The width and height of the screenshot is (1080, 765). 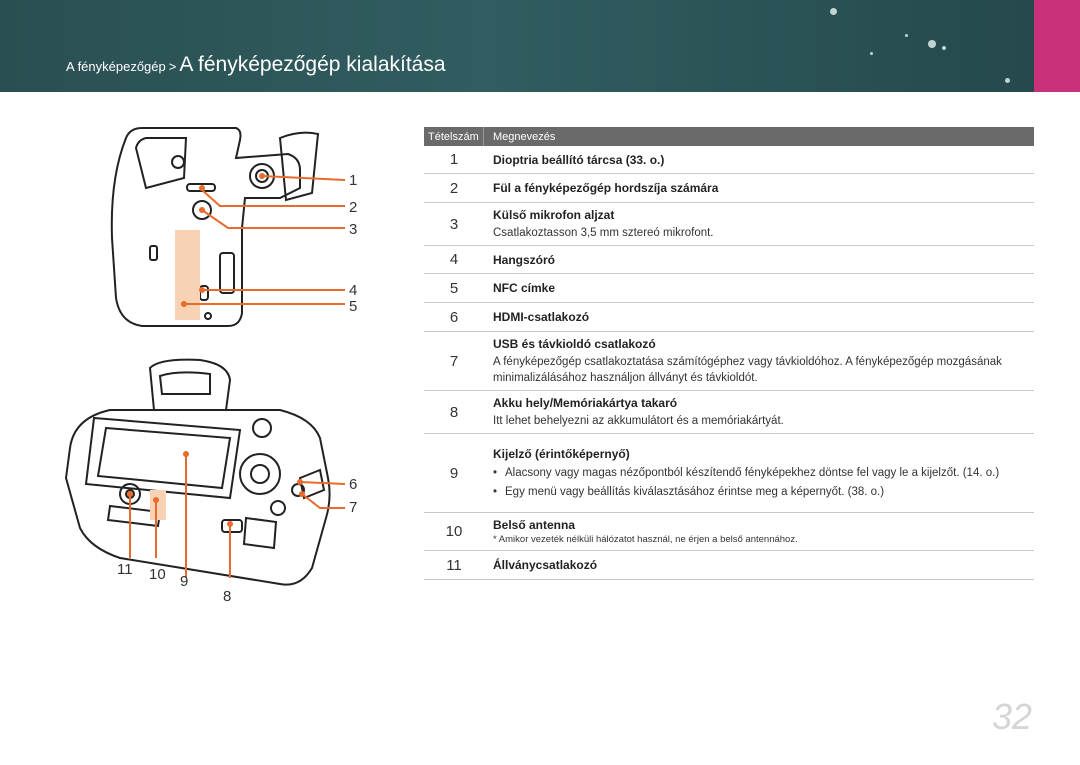 I want to click on callout-9: 9, so click(x=184, y=581).